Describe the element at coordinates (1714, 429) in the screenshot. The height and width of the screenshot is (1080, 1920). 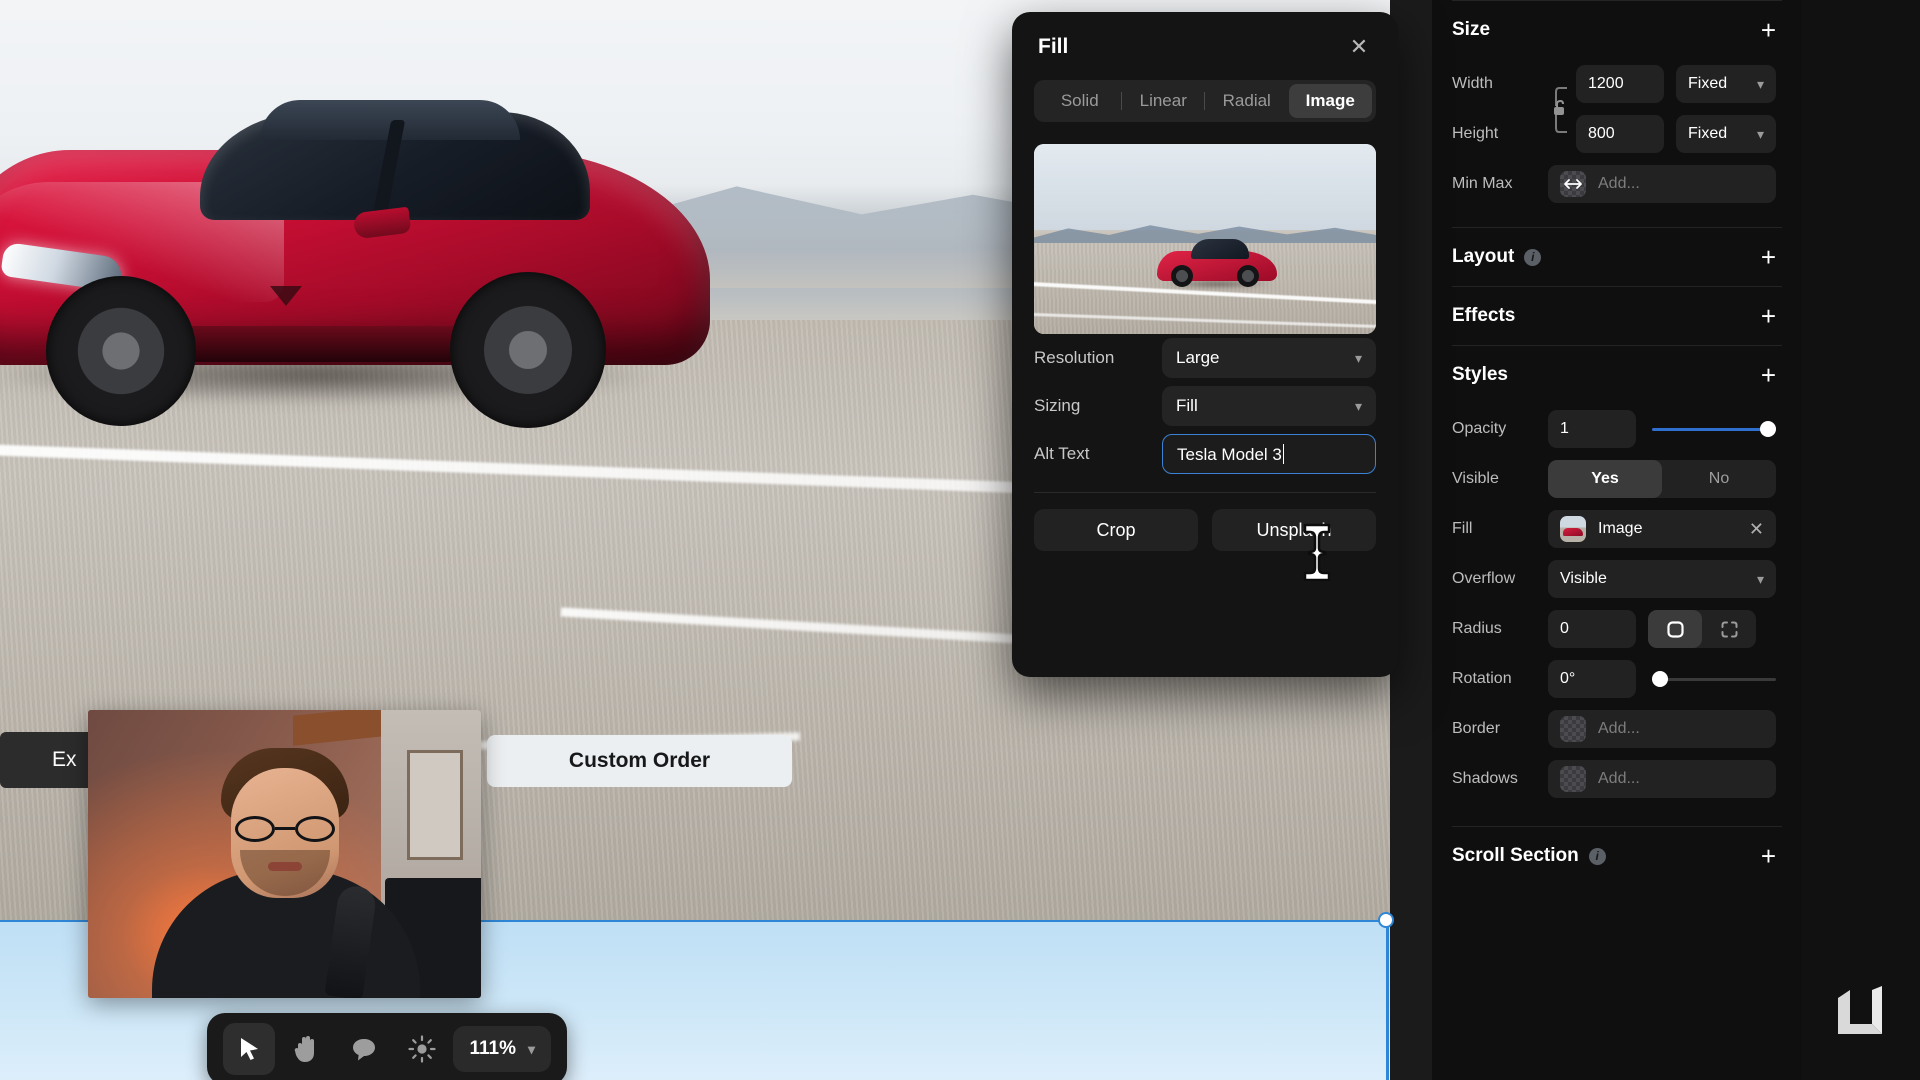
I see `opacity-slider` at that location.